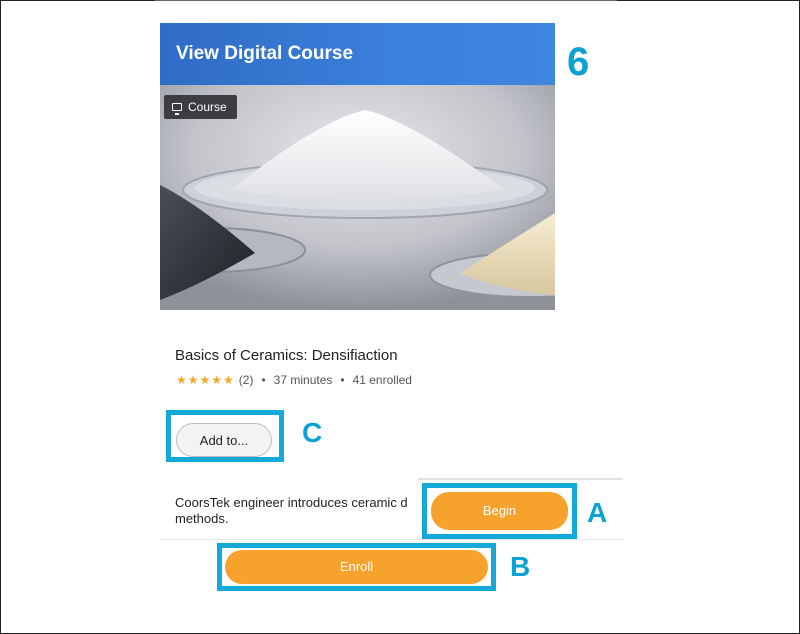 This screenshot has width=800, height=634. What do you see at coordinates (246, 380) in the screenshot?
I see `rating-count: (2)` at bounding box center [246, 380].